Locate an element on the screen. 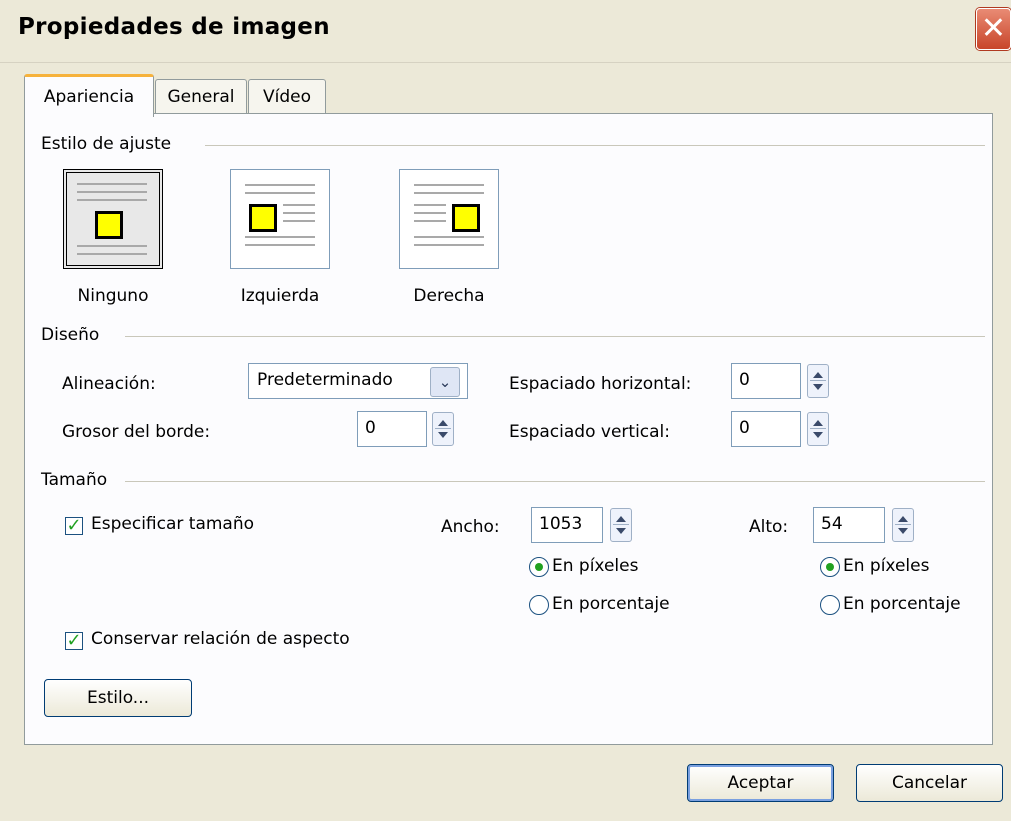 This screenshot has width=1011, height=821. wrap-right-label: Derecha is located at coordinates (449, 296).